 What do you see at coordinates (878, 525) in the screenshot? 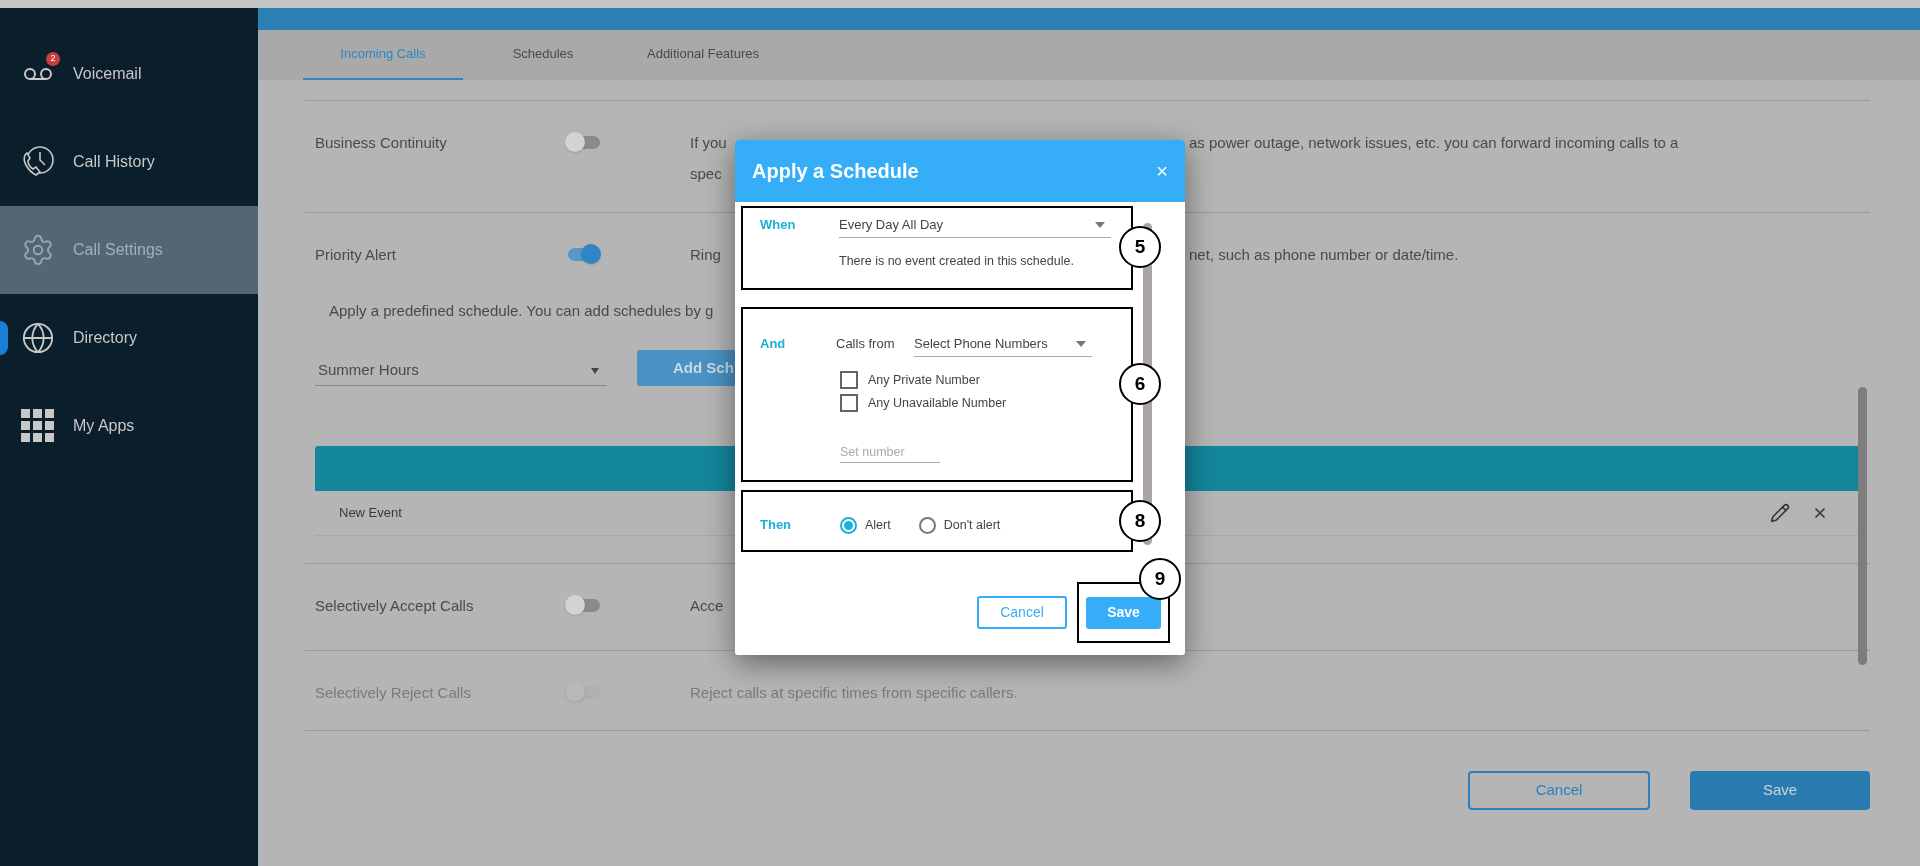
I see `radio-label: Alert` at bounding box center [878, 525].